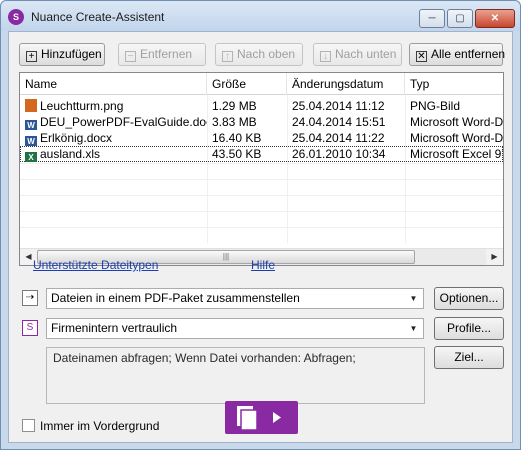 This screenshot has height=450, width=521. Describe the element at coordinates (454, 84) in the screenshot. I see `column-header-type: Typ` at that location.